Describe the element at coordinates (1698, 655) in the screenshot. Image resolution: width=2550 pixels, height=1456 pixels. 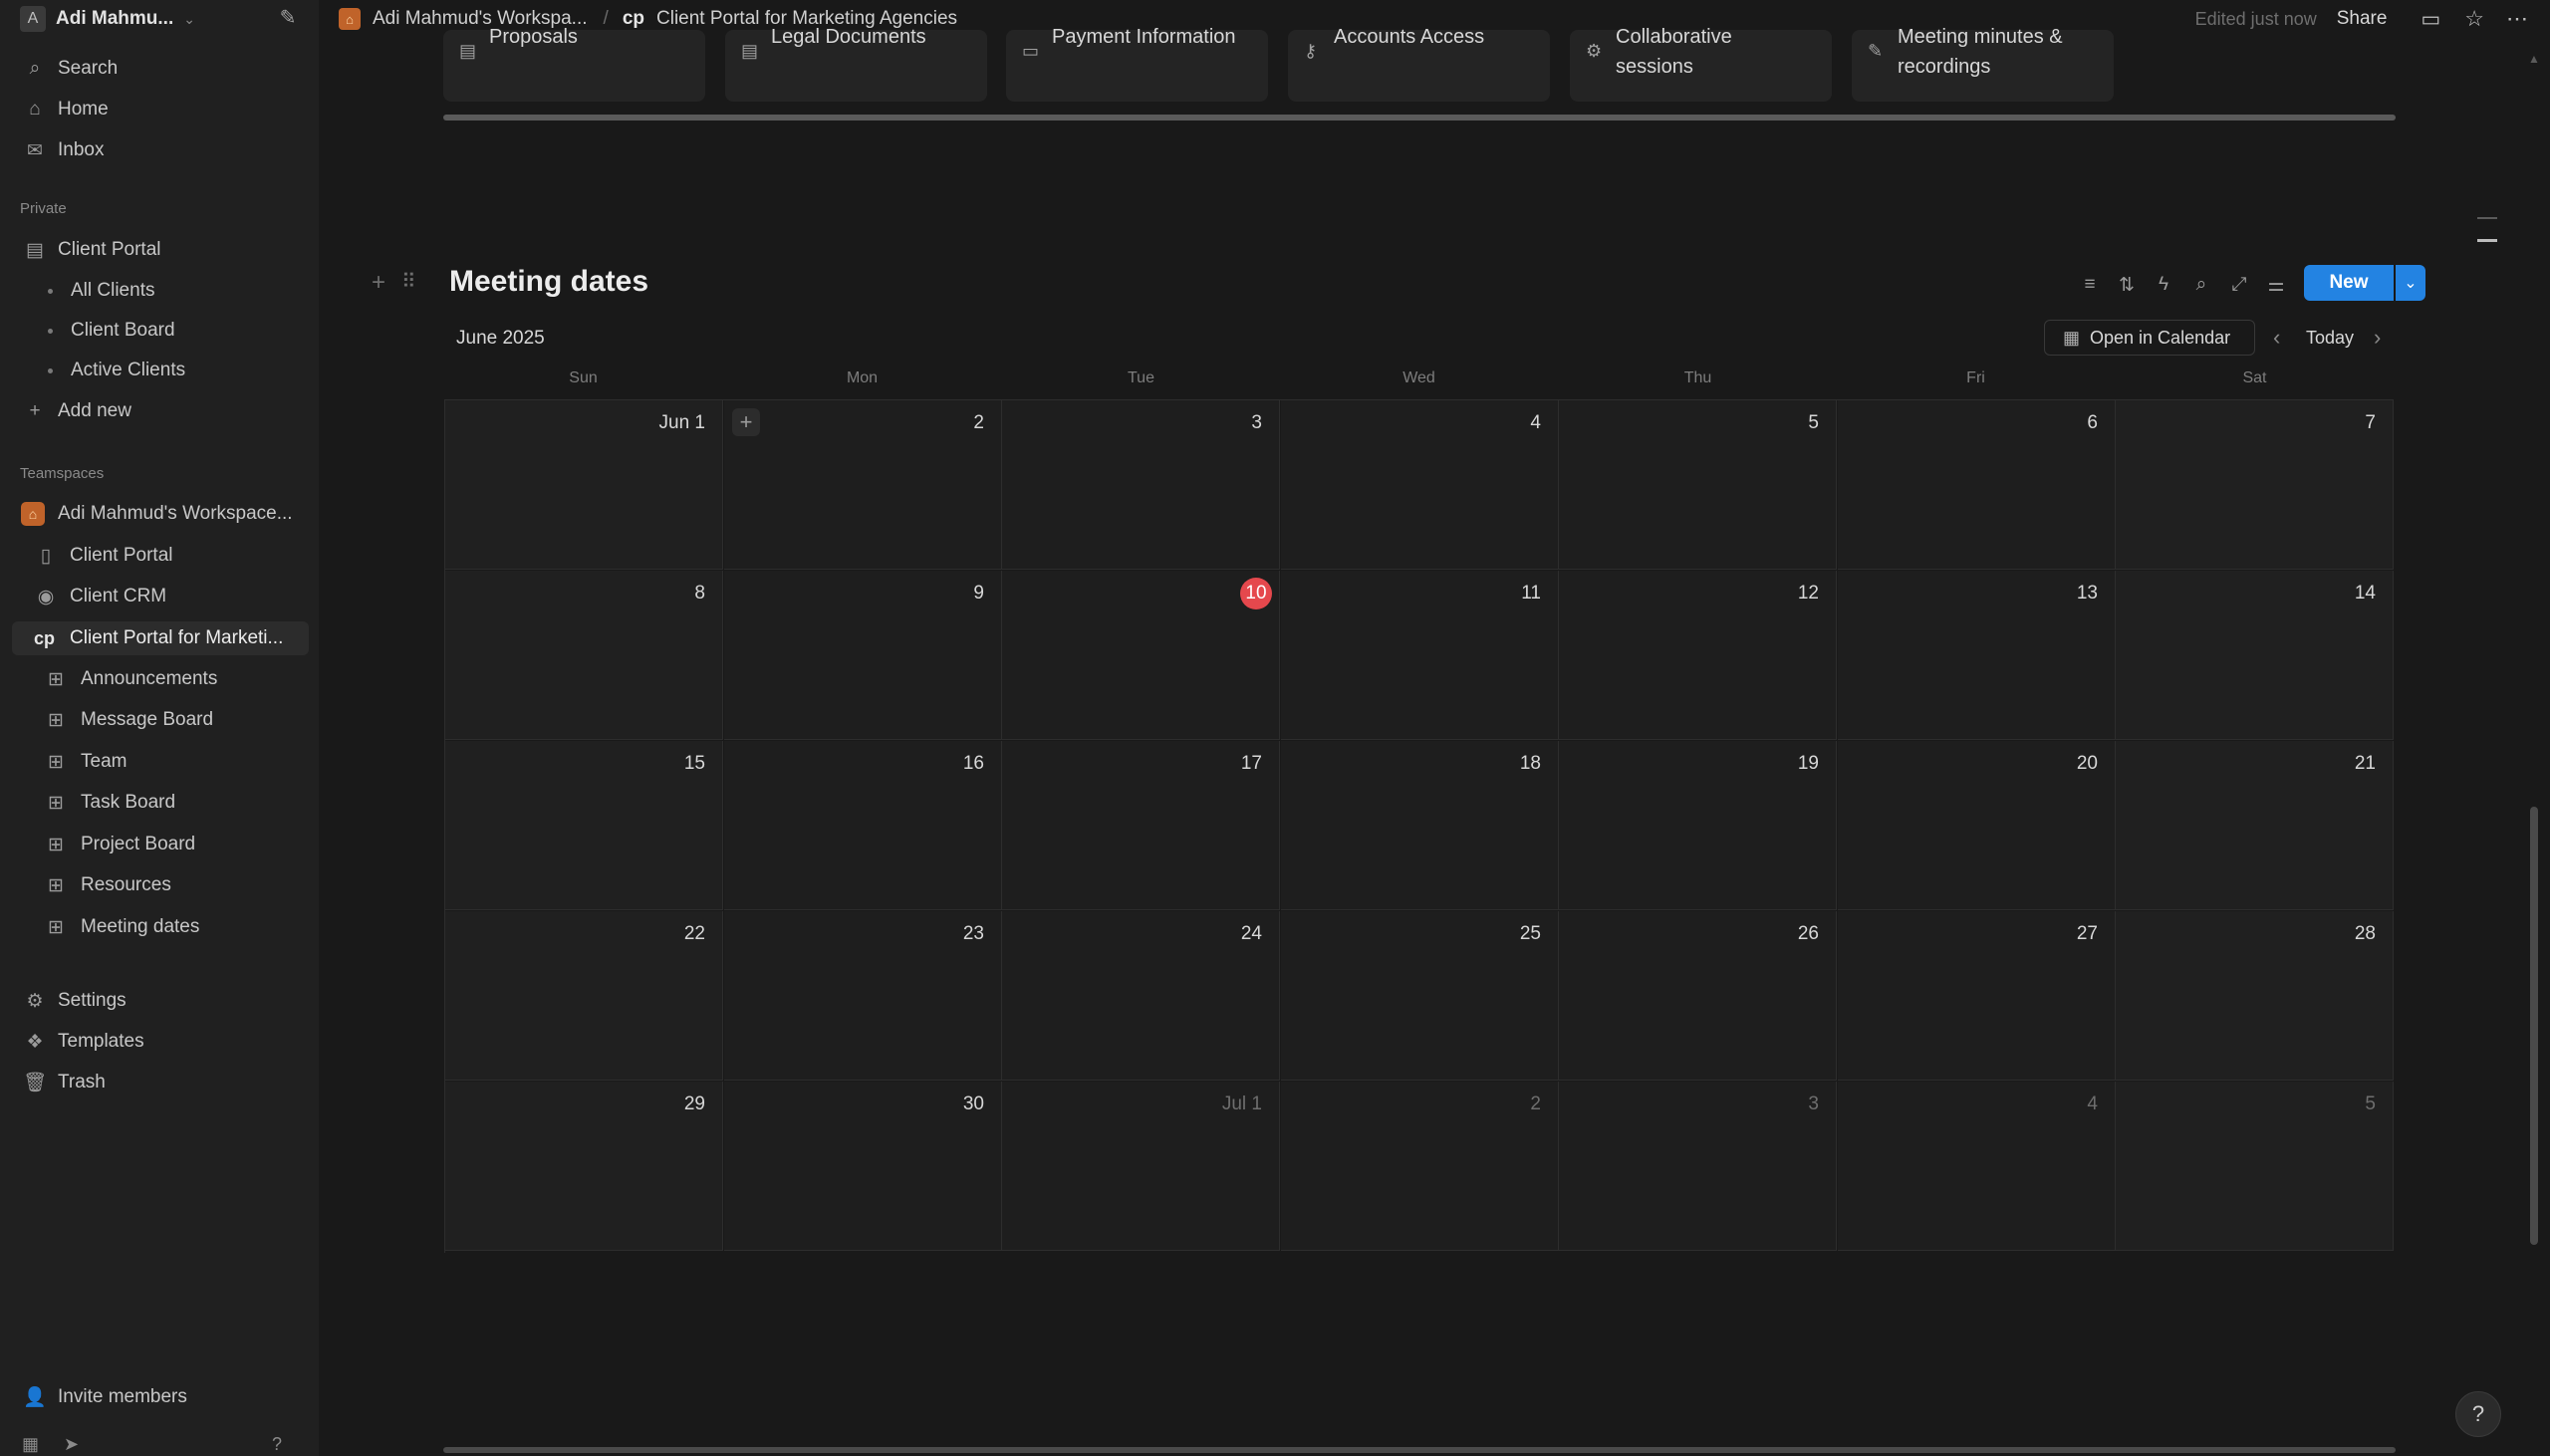
I see `calendar-day-cell: 12` at that location.